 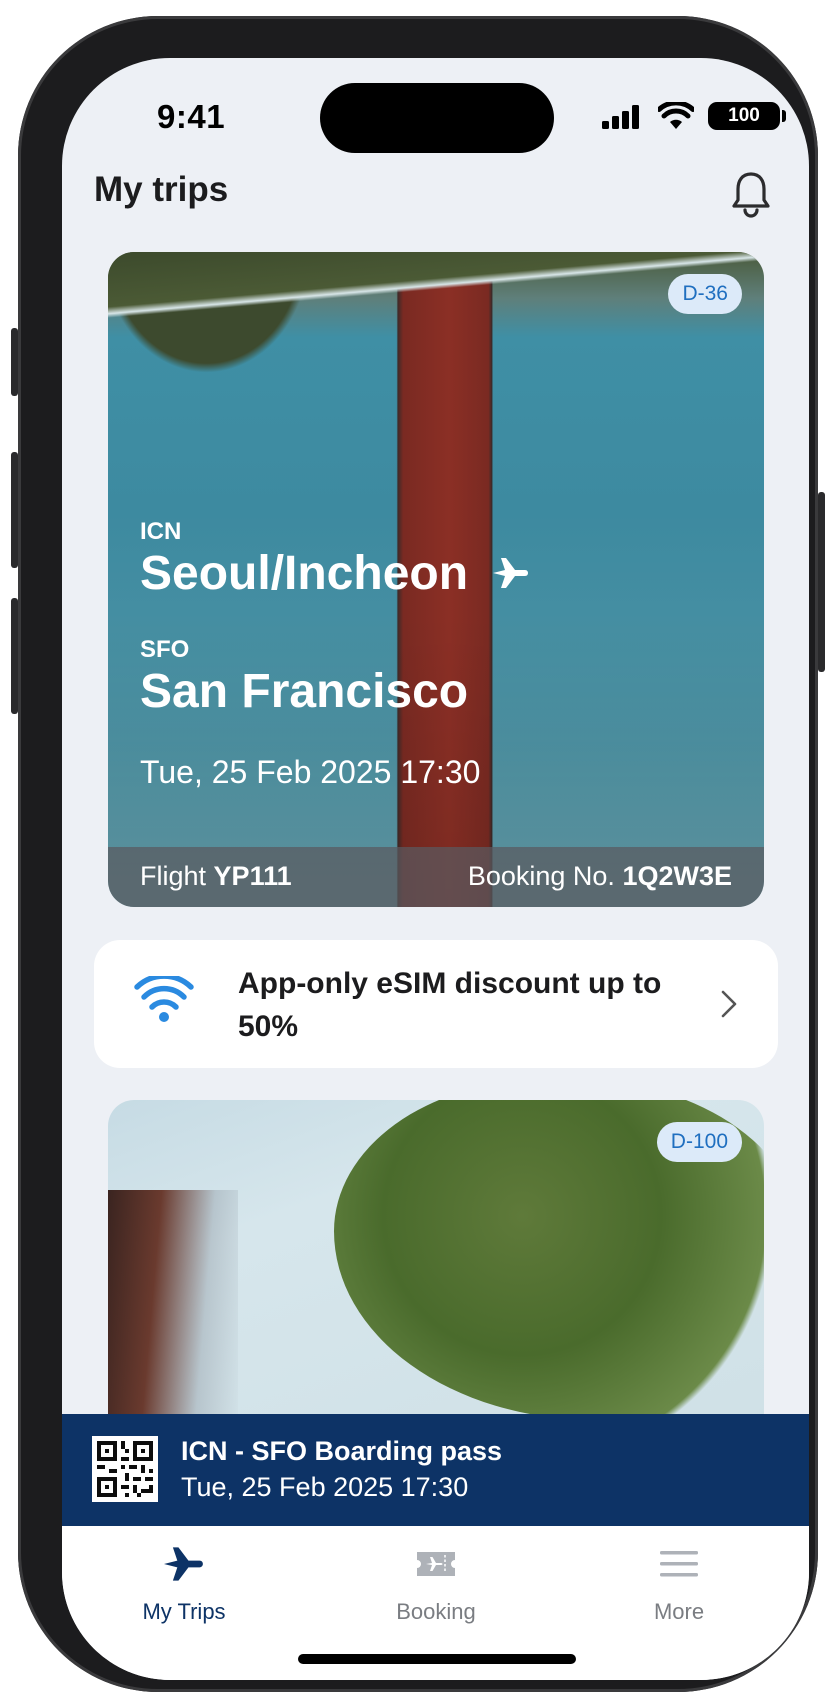 What do you see at coordinates (310, 772) in the screenshot?
I see `departure-datetime: Tue, 25 Feb 2025 17:30` at bounding box center [310, 772].